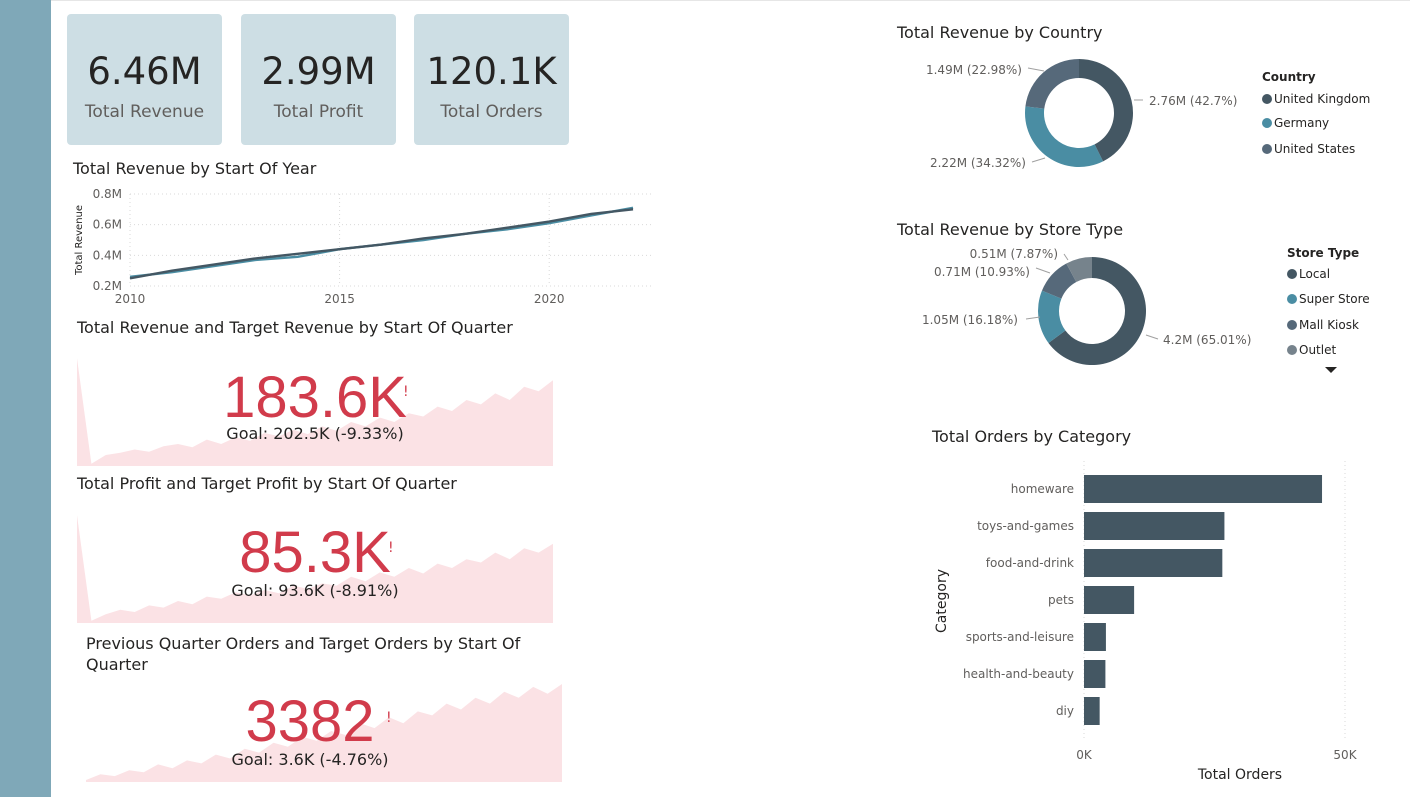  What do you see at coordinates (310, 759) in the screenshot?
I see `kpi-orders-goal: Goal: 3.6K (-4.76%)` at bounding box center [310, 759].